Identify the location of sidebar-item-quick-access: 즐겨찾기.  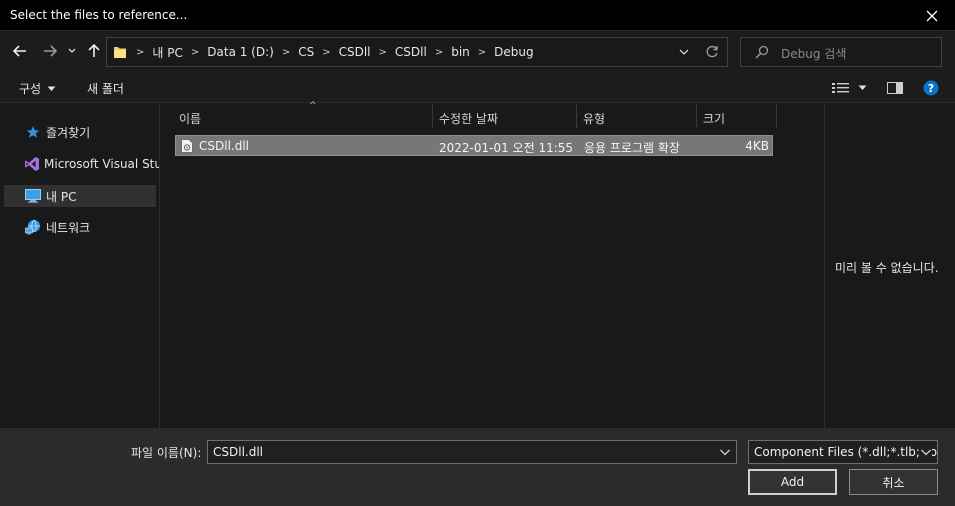
(80, 132).